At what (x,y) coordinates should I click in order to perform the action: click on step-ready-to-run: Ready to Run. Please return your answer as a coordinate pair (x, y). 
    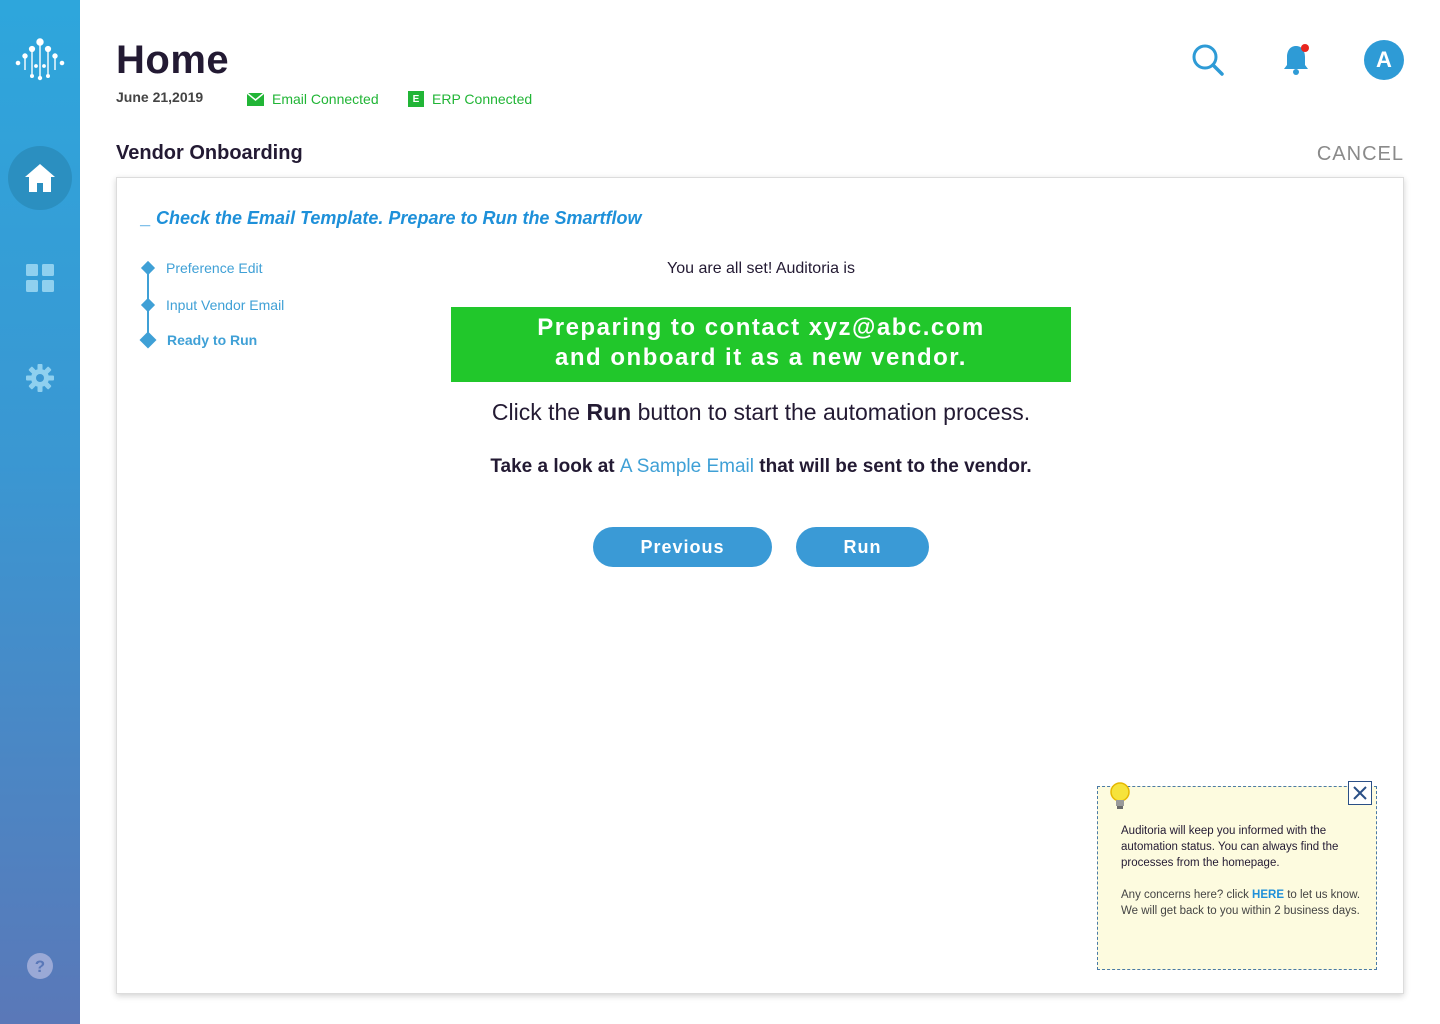
    Looking at the image, I should click on (198, 340).